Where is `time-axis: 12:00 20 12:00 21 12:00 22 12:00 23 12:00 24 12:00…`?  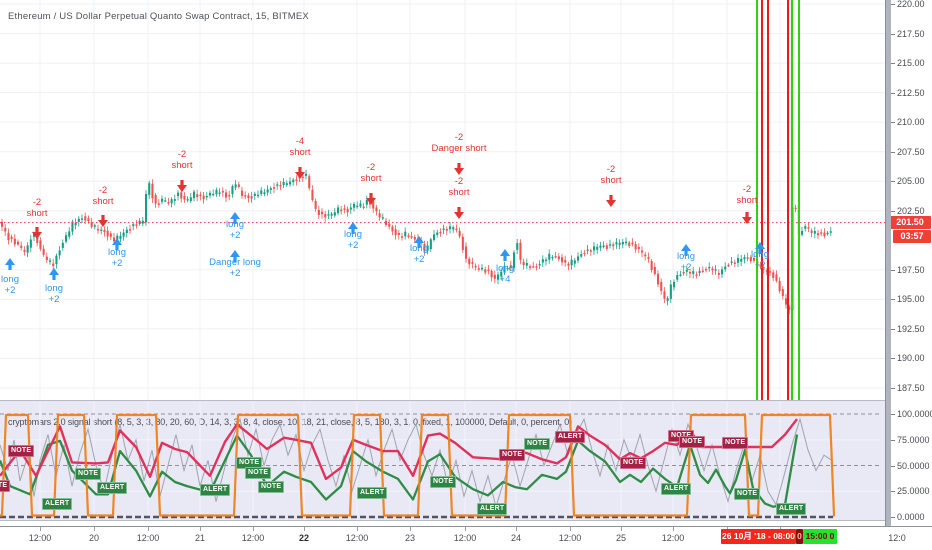
time-axis: 12:00 20 12:00 21 12:00 22 12:00 23 12:00 24 12:00… is located at coordinates (466, 538).